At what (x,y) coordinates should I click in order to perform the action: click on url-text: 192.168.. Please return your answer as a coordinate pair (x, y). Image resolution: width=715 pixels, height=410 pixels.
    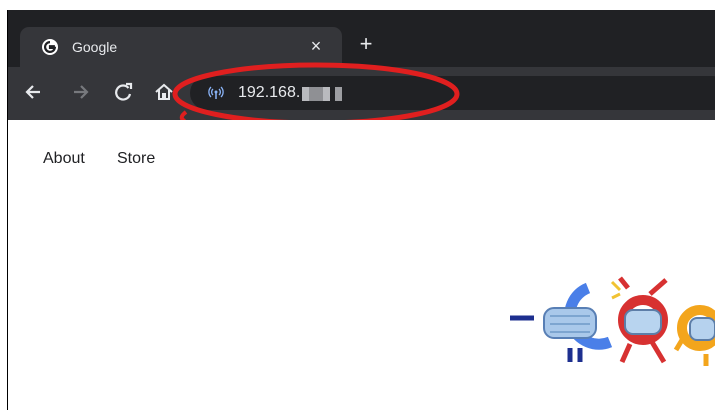
    Looking at the image, I should click on (269, 92).